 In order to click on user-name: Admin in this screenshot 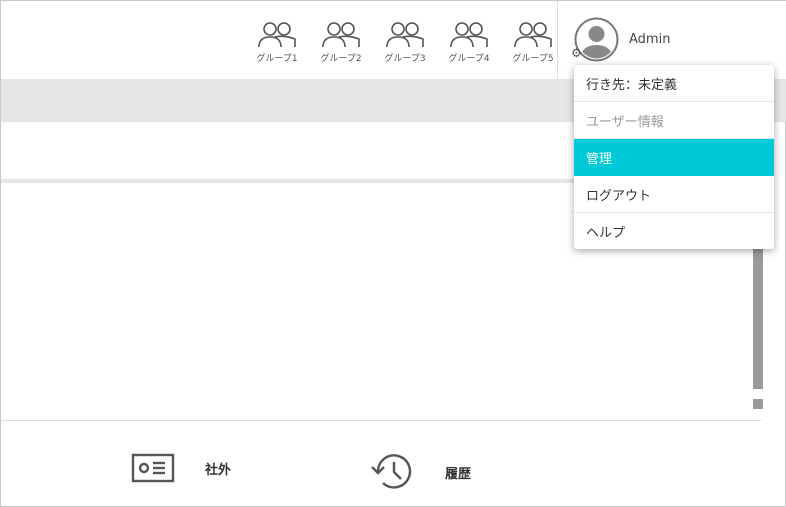, I will do `click(649, 39)`.